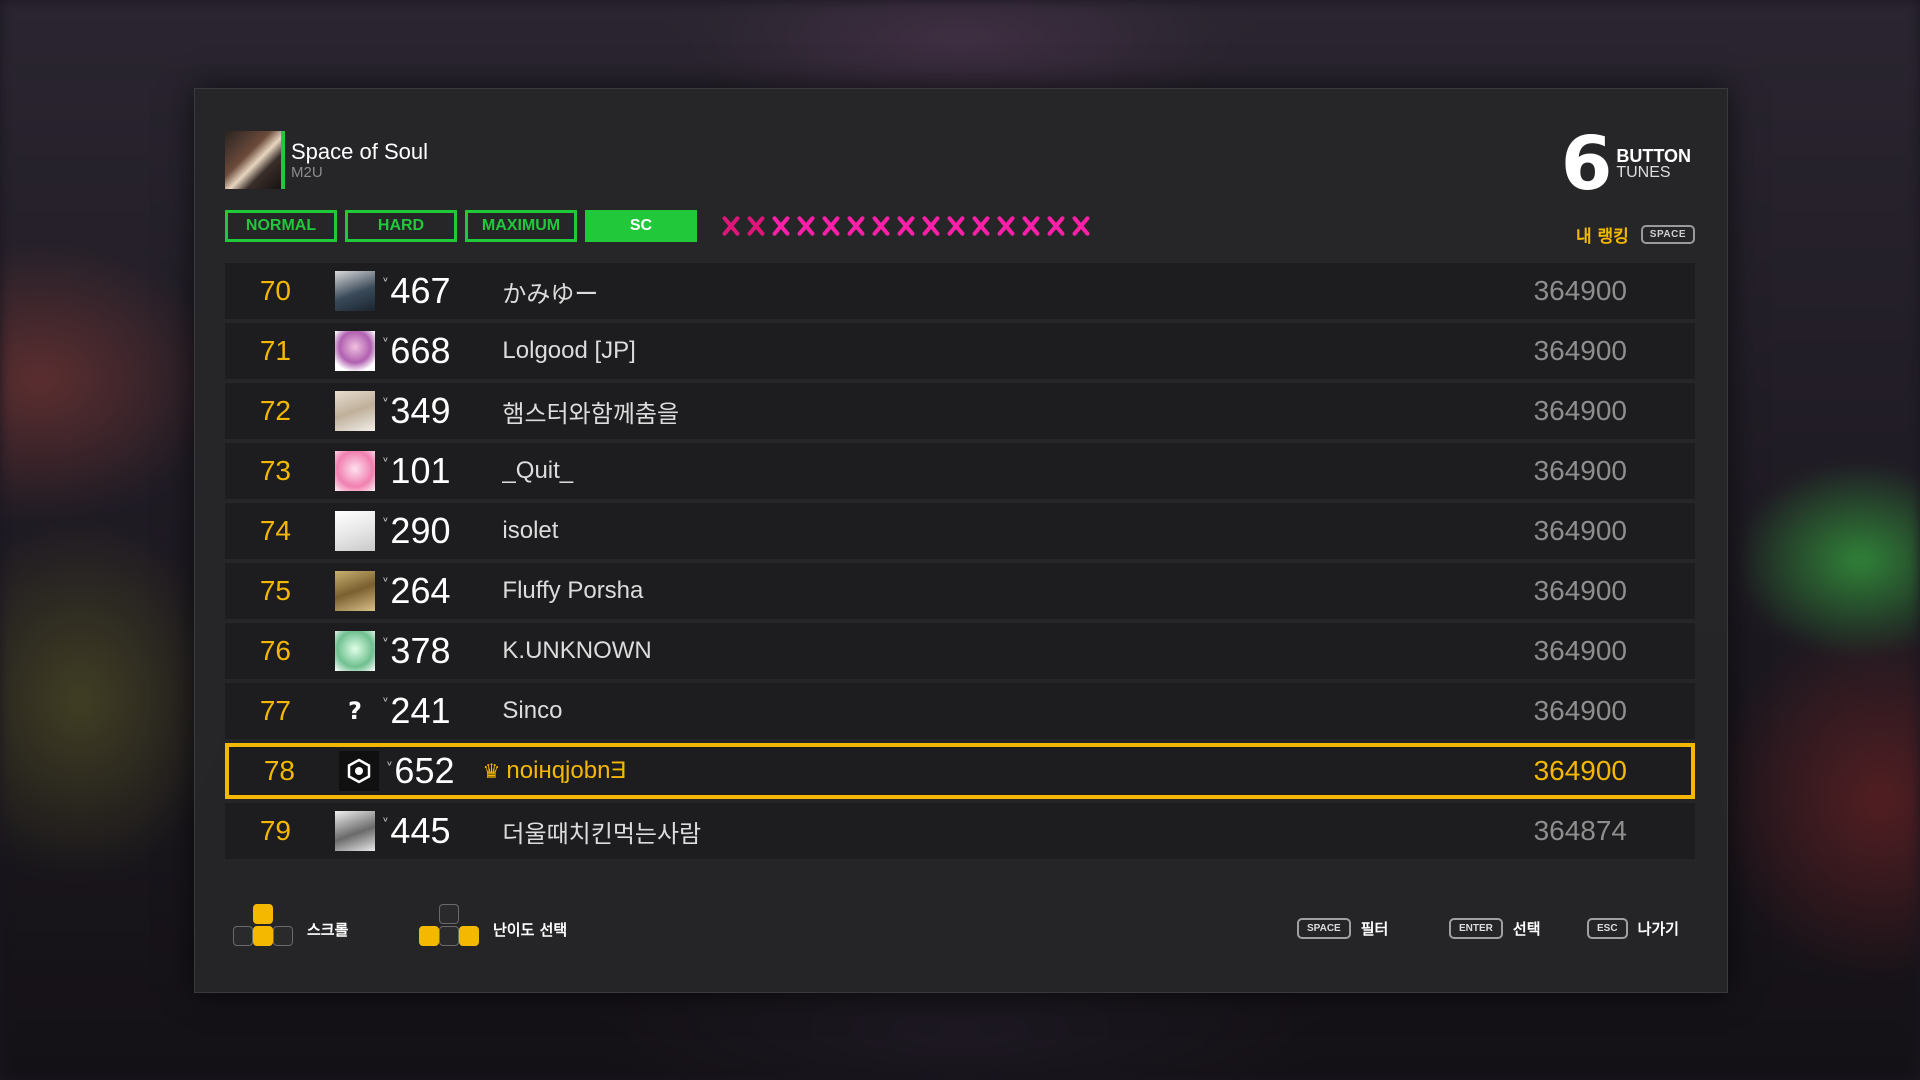 Image resolution: width=1920 pixels, height=1080 pixels. What do you see at coordinates (275, 410) in the screenshot?
I see `rank-number: 72` at bounding box center [275, 410].